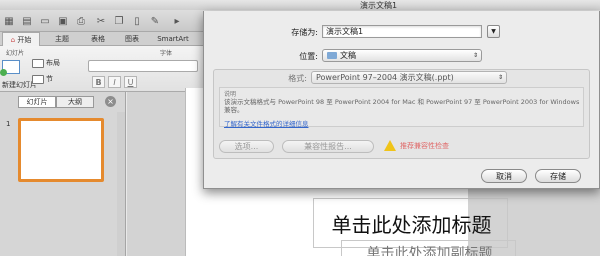  What do you see at coordinates (300, 5) in the screenshot?
I see `title-bar: 演示文稿1` at bounding box center [300, 5].